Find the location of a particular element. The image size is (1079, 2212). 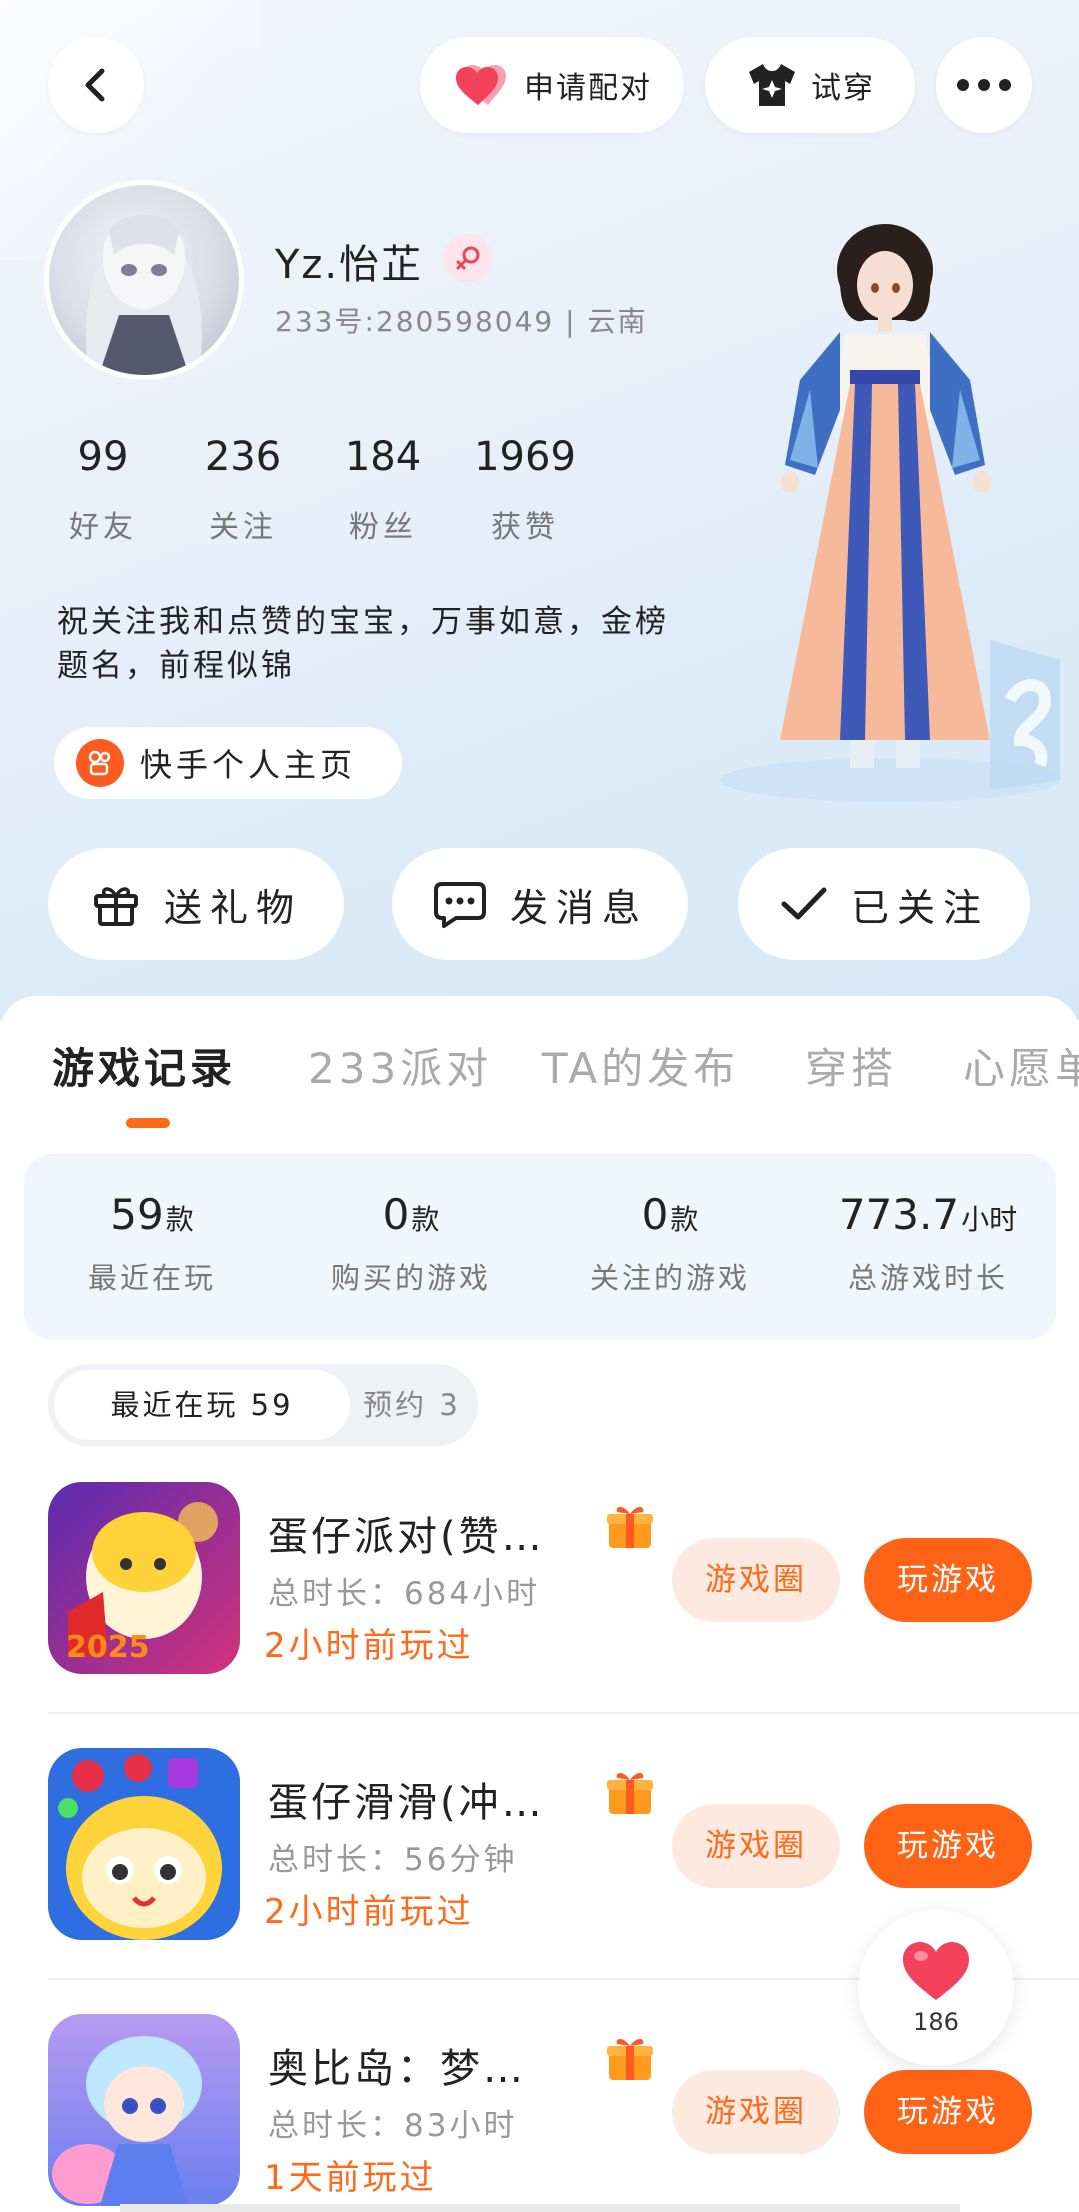

stat-value: 99 is located at coordinates (103, 457).